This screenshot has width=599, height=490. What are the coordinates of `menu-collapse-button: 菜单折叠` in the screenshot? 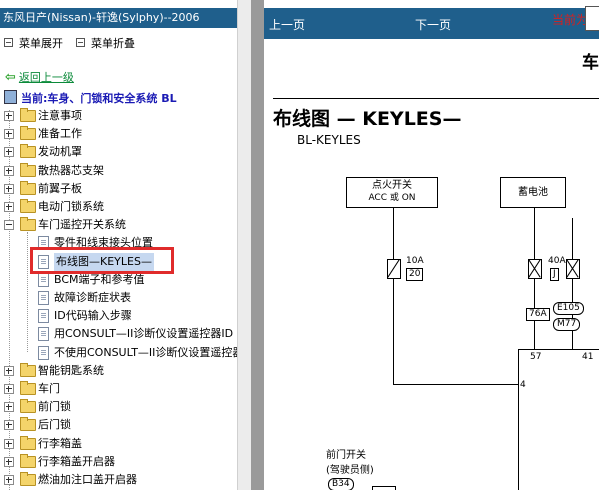 It's located at (105, 44).